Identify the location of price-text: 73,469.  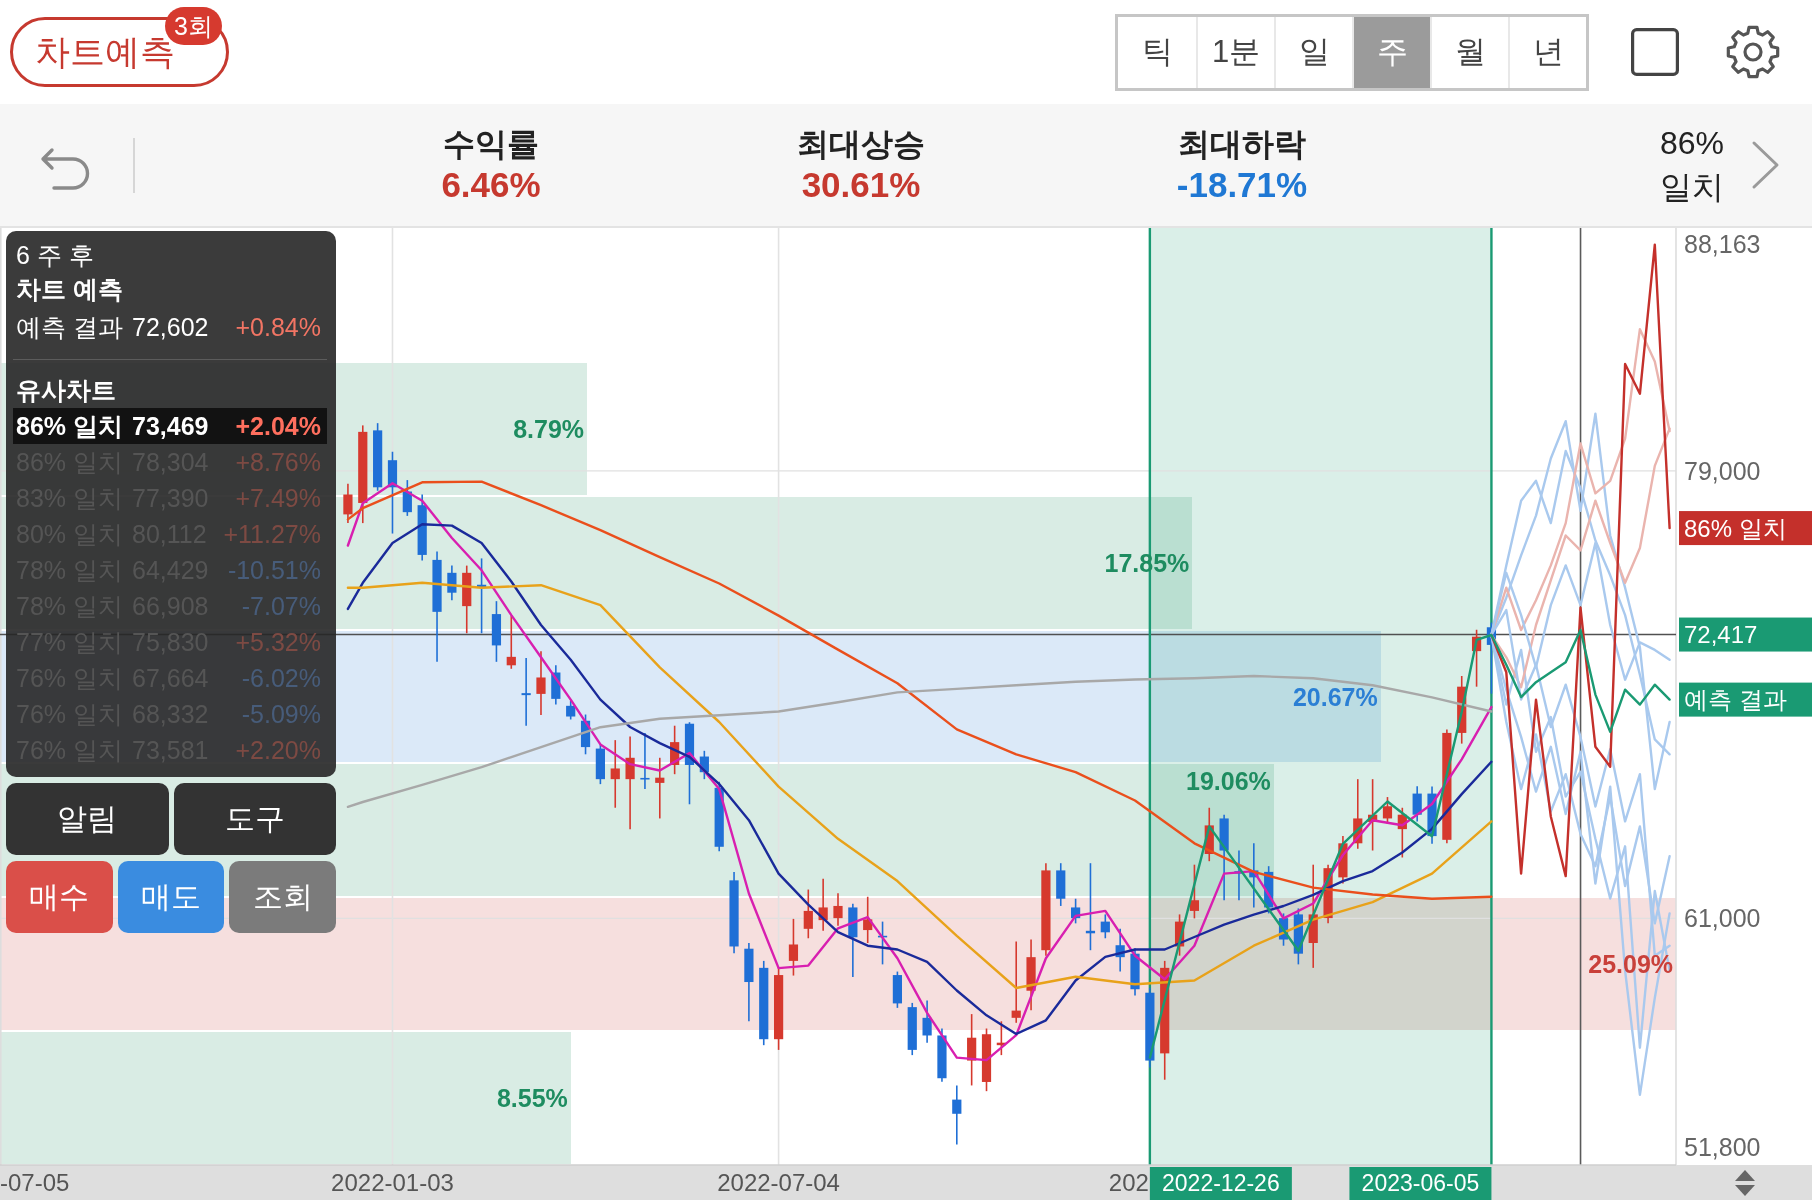
(170, 426).